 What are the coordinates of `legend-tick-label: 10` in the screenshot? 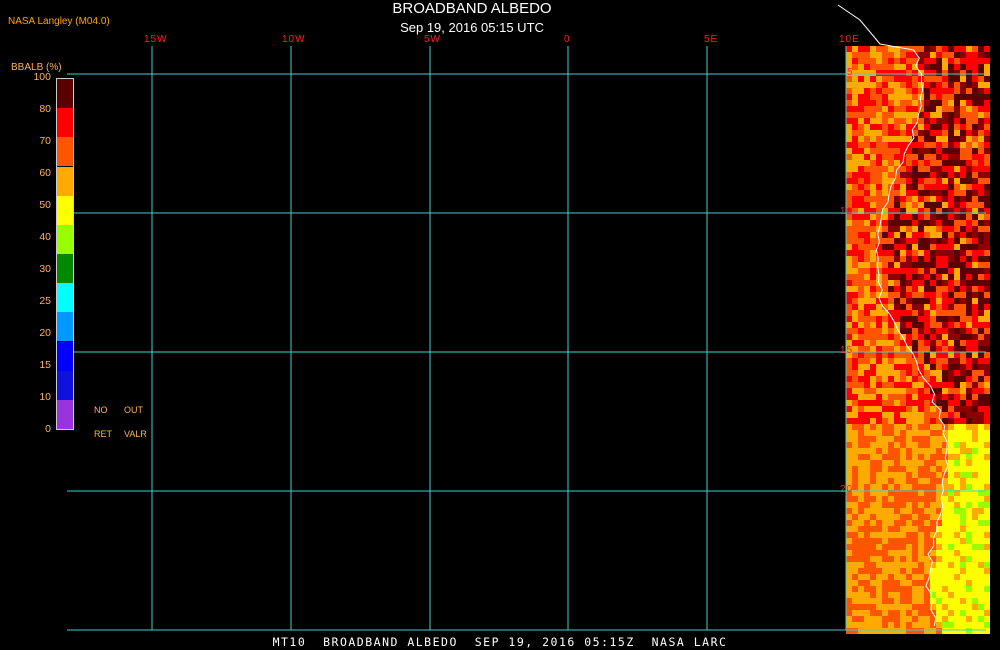 It's located at (45, 397).